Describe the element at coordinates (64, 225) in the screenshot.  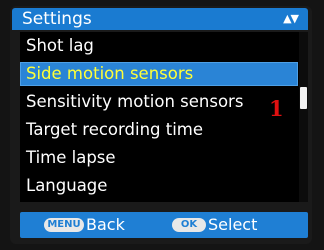
I see `menu-key-icon: MENU` at that location.